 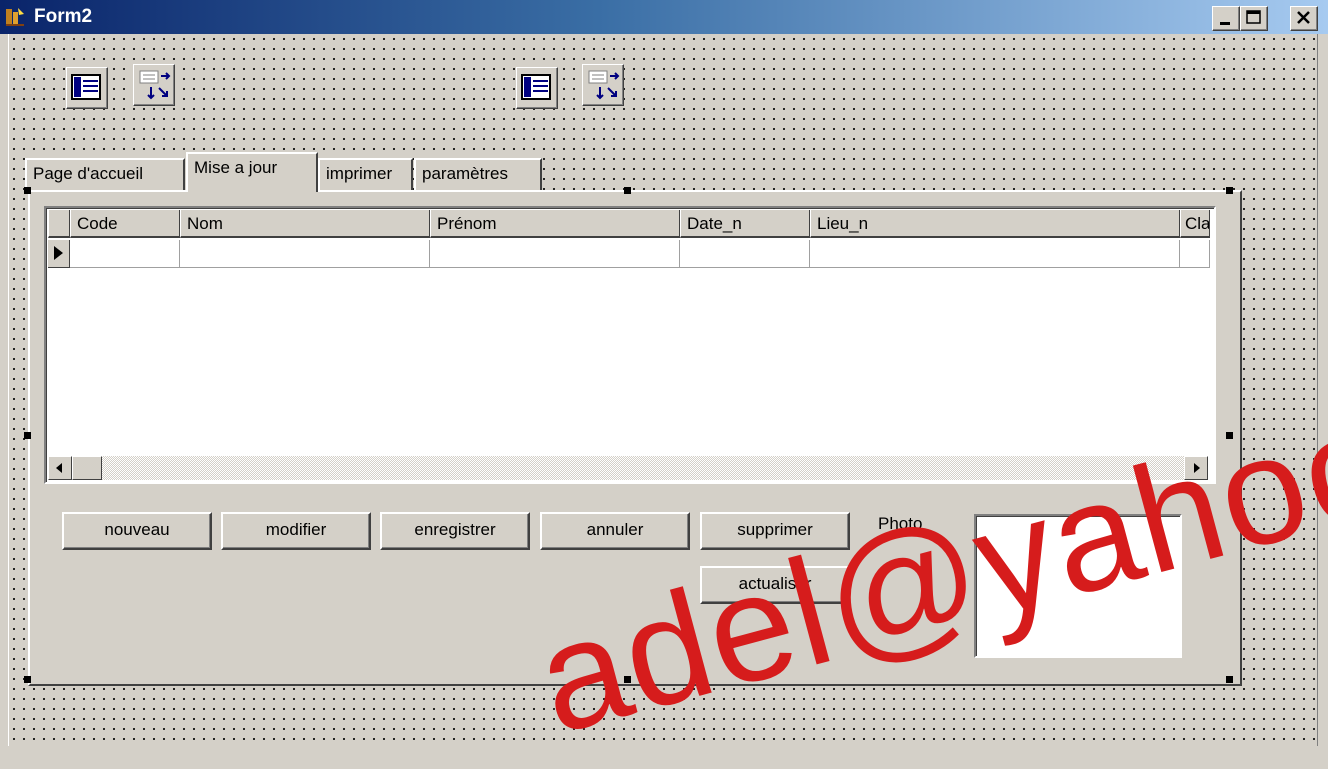 I want to click on arrow-left-icon, so click(x=59, y=468).